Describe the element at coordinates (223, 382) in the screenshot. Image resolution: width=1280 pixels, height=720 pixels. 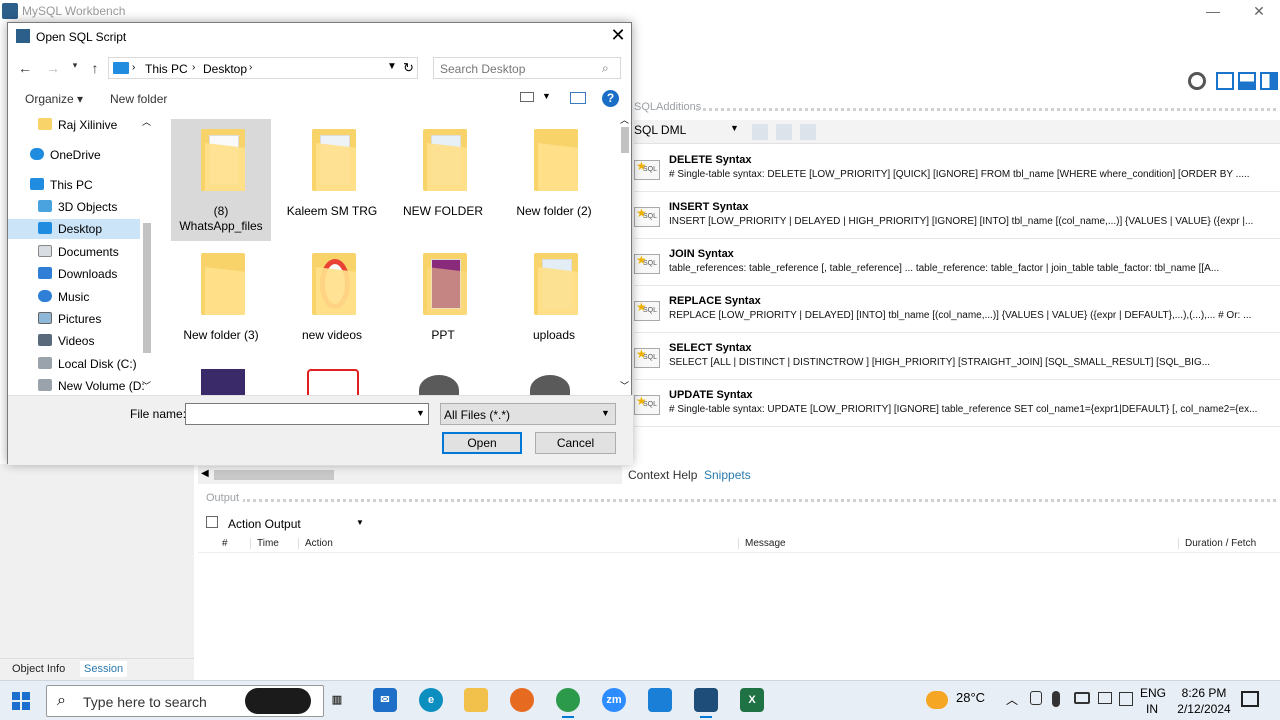
I see `app-file-icon` at that location.